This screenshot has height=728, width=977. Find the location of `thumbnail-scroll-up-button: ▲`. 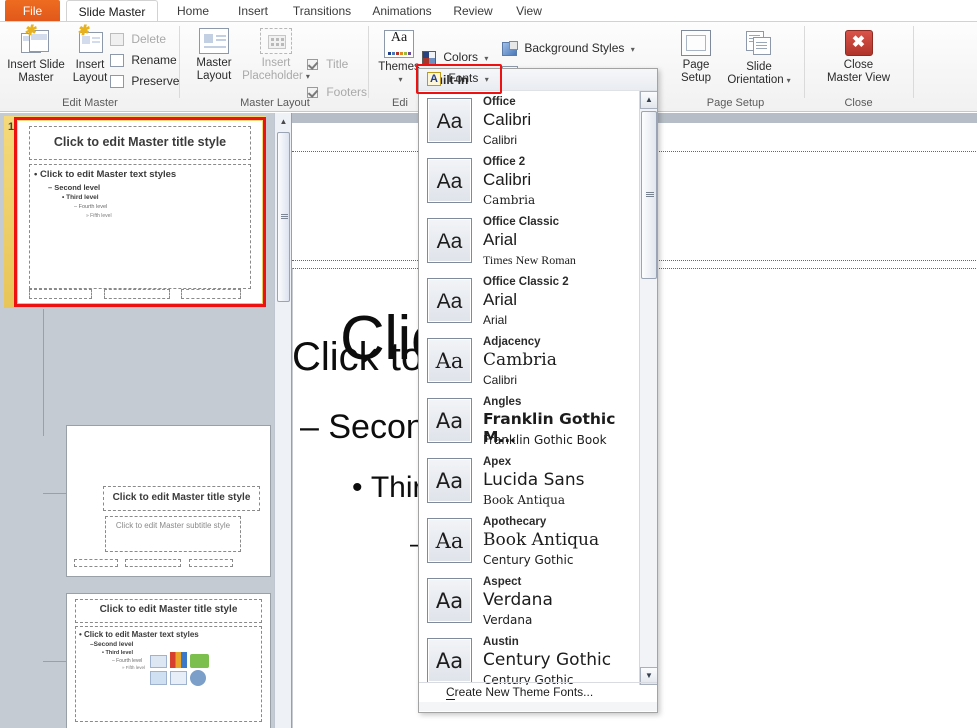

thumbnail-scroll-up-button: ▲ is located at coordinates (283, 121).